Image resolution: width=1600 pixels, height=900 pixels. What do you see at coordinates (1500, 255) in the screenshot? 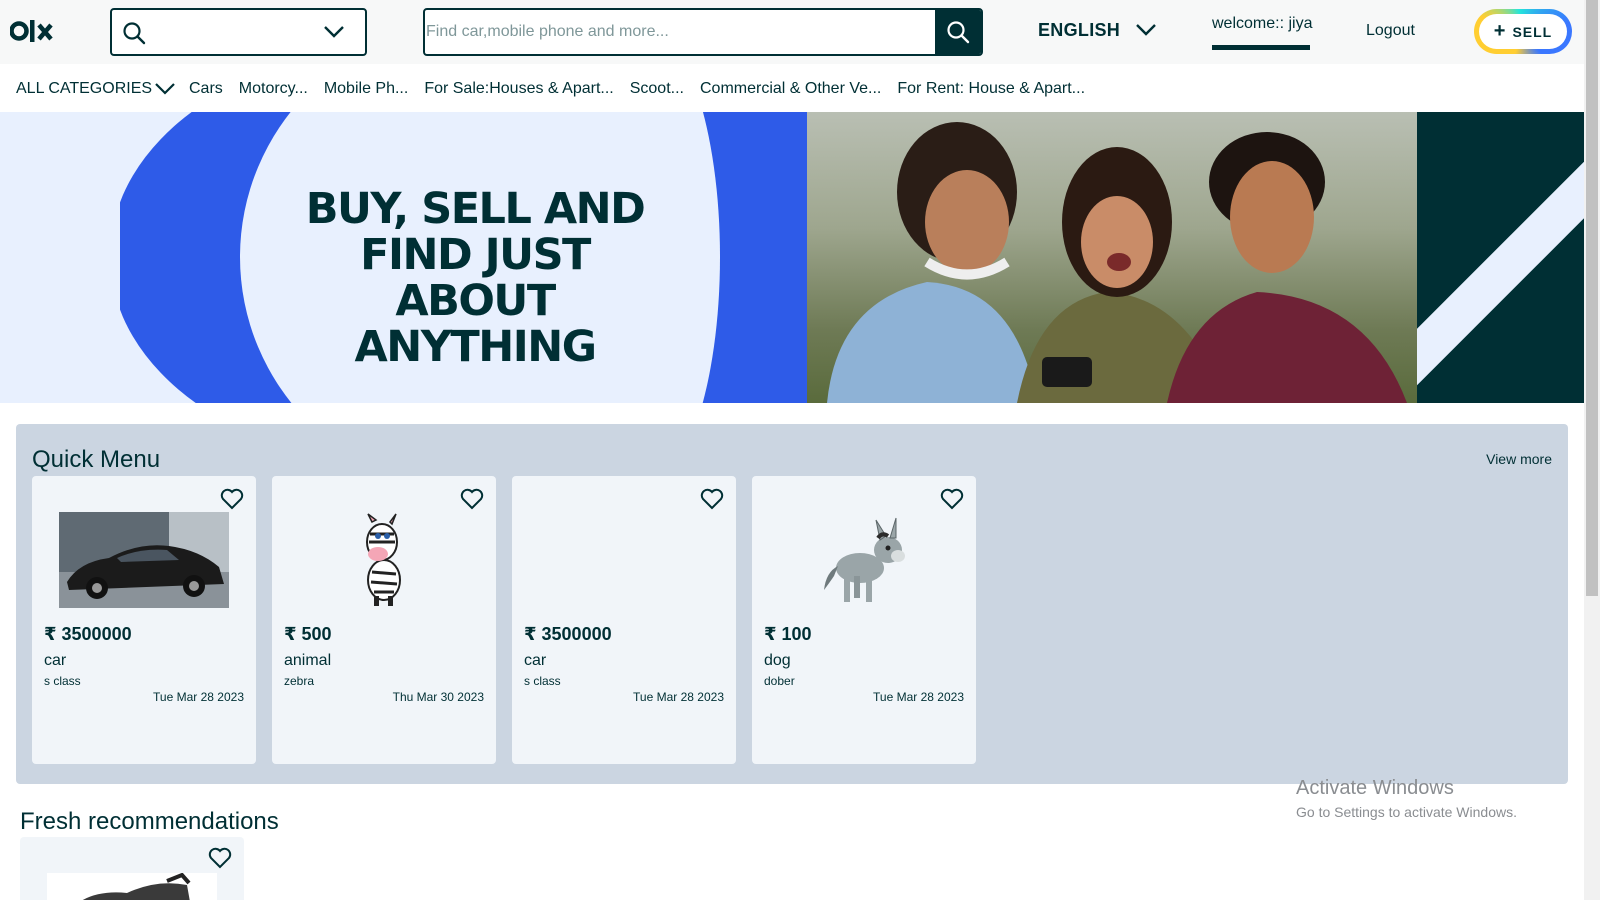
I see `banner-stripe` at bounding box center [1500, 255].